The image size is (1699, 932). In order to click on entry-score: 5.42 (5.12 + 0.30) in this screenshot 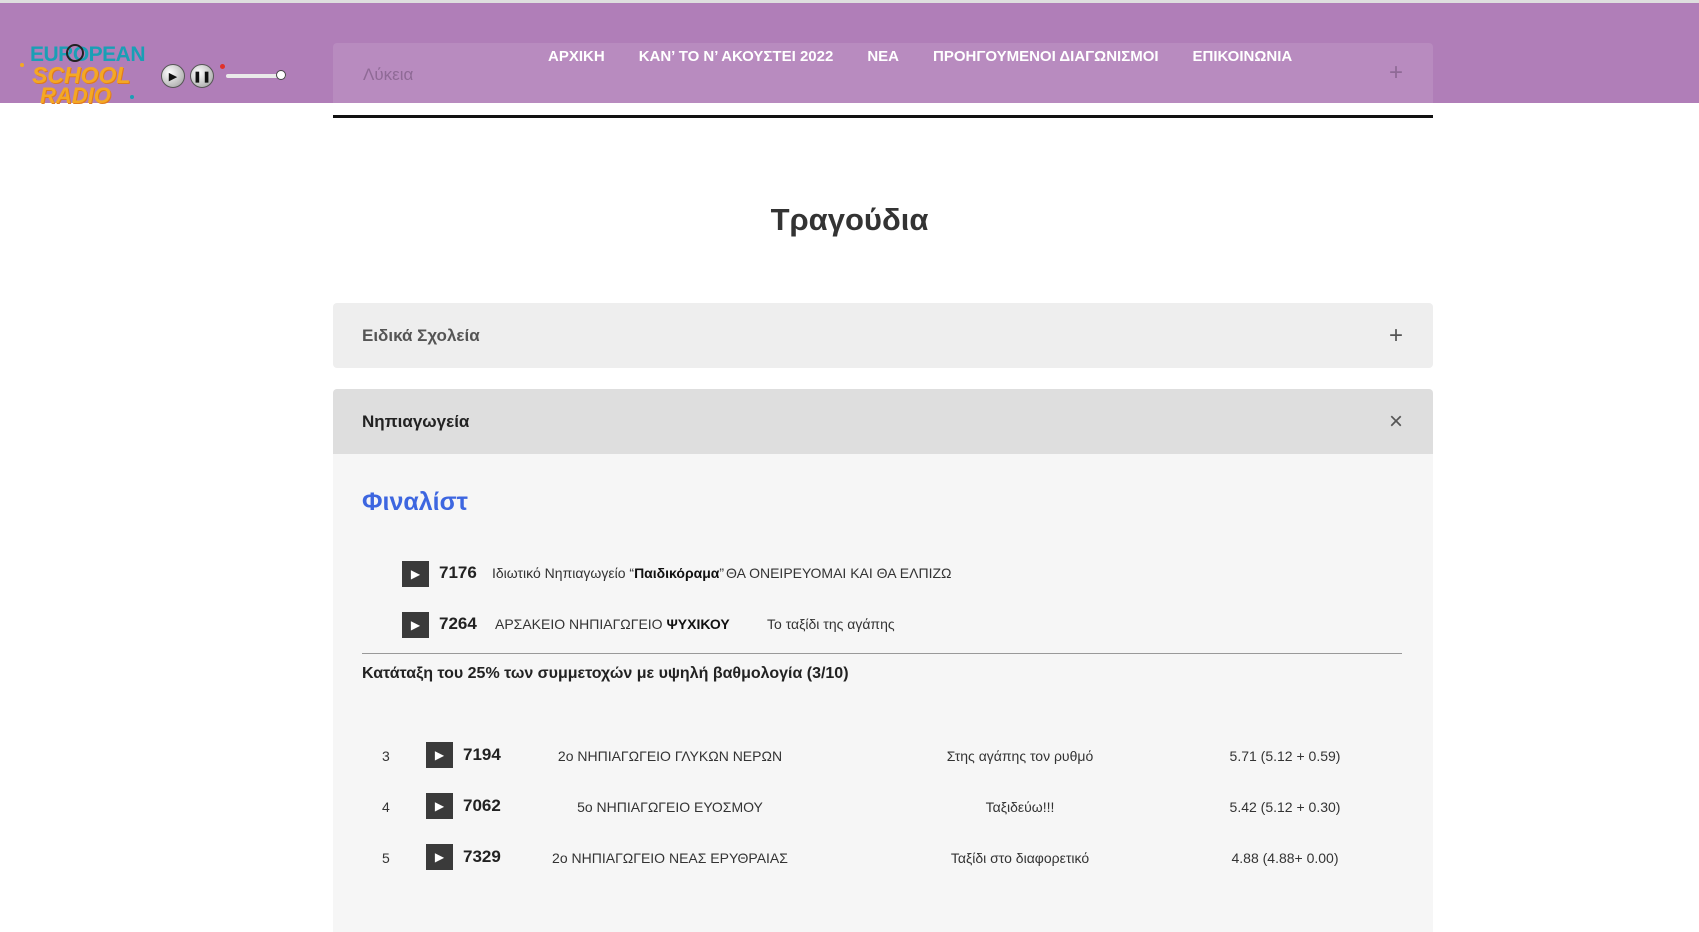, I will do `click(1285, 807)`.